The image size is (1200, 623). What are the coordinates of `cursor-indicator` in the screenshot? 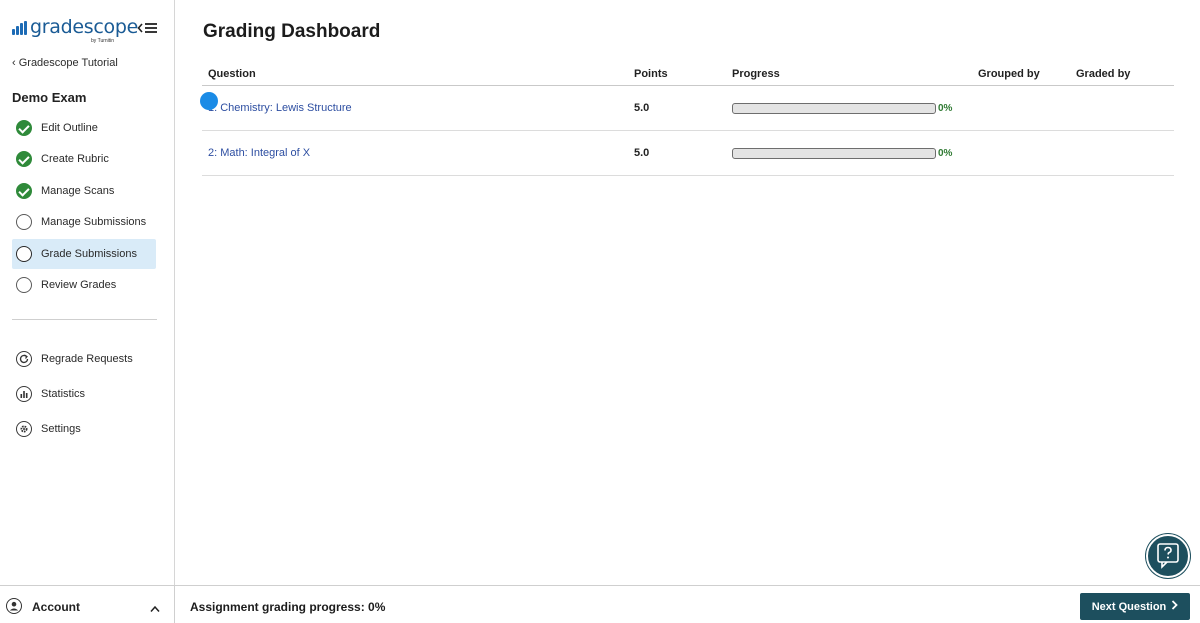 It's located at (209, 101).